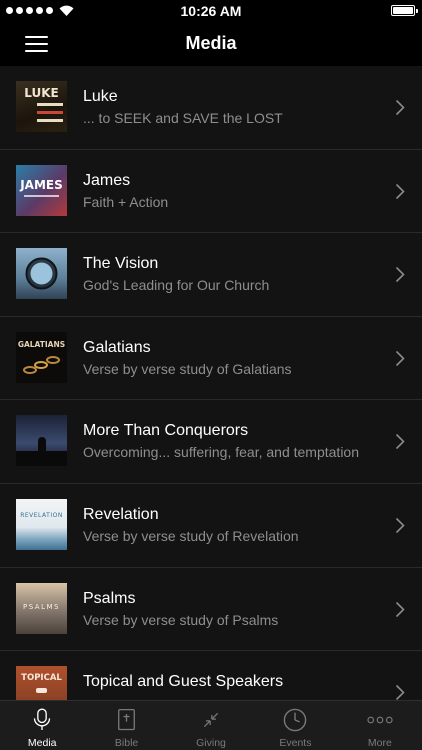  What do you see at coordinates (181, 619) in the screenshot?
I see `media-item-subtitle: Verse by verse study of Psalms` at bounding box center [181, 619].